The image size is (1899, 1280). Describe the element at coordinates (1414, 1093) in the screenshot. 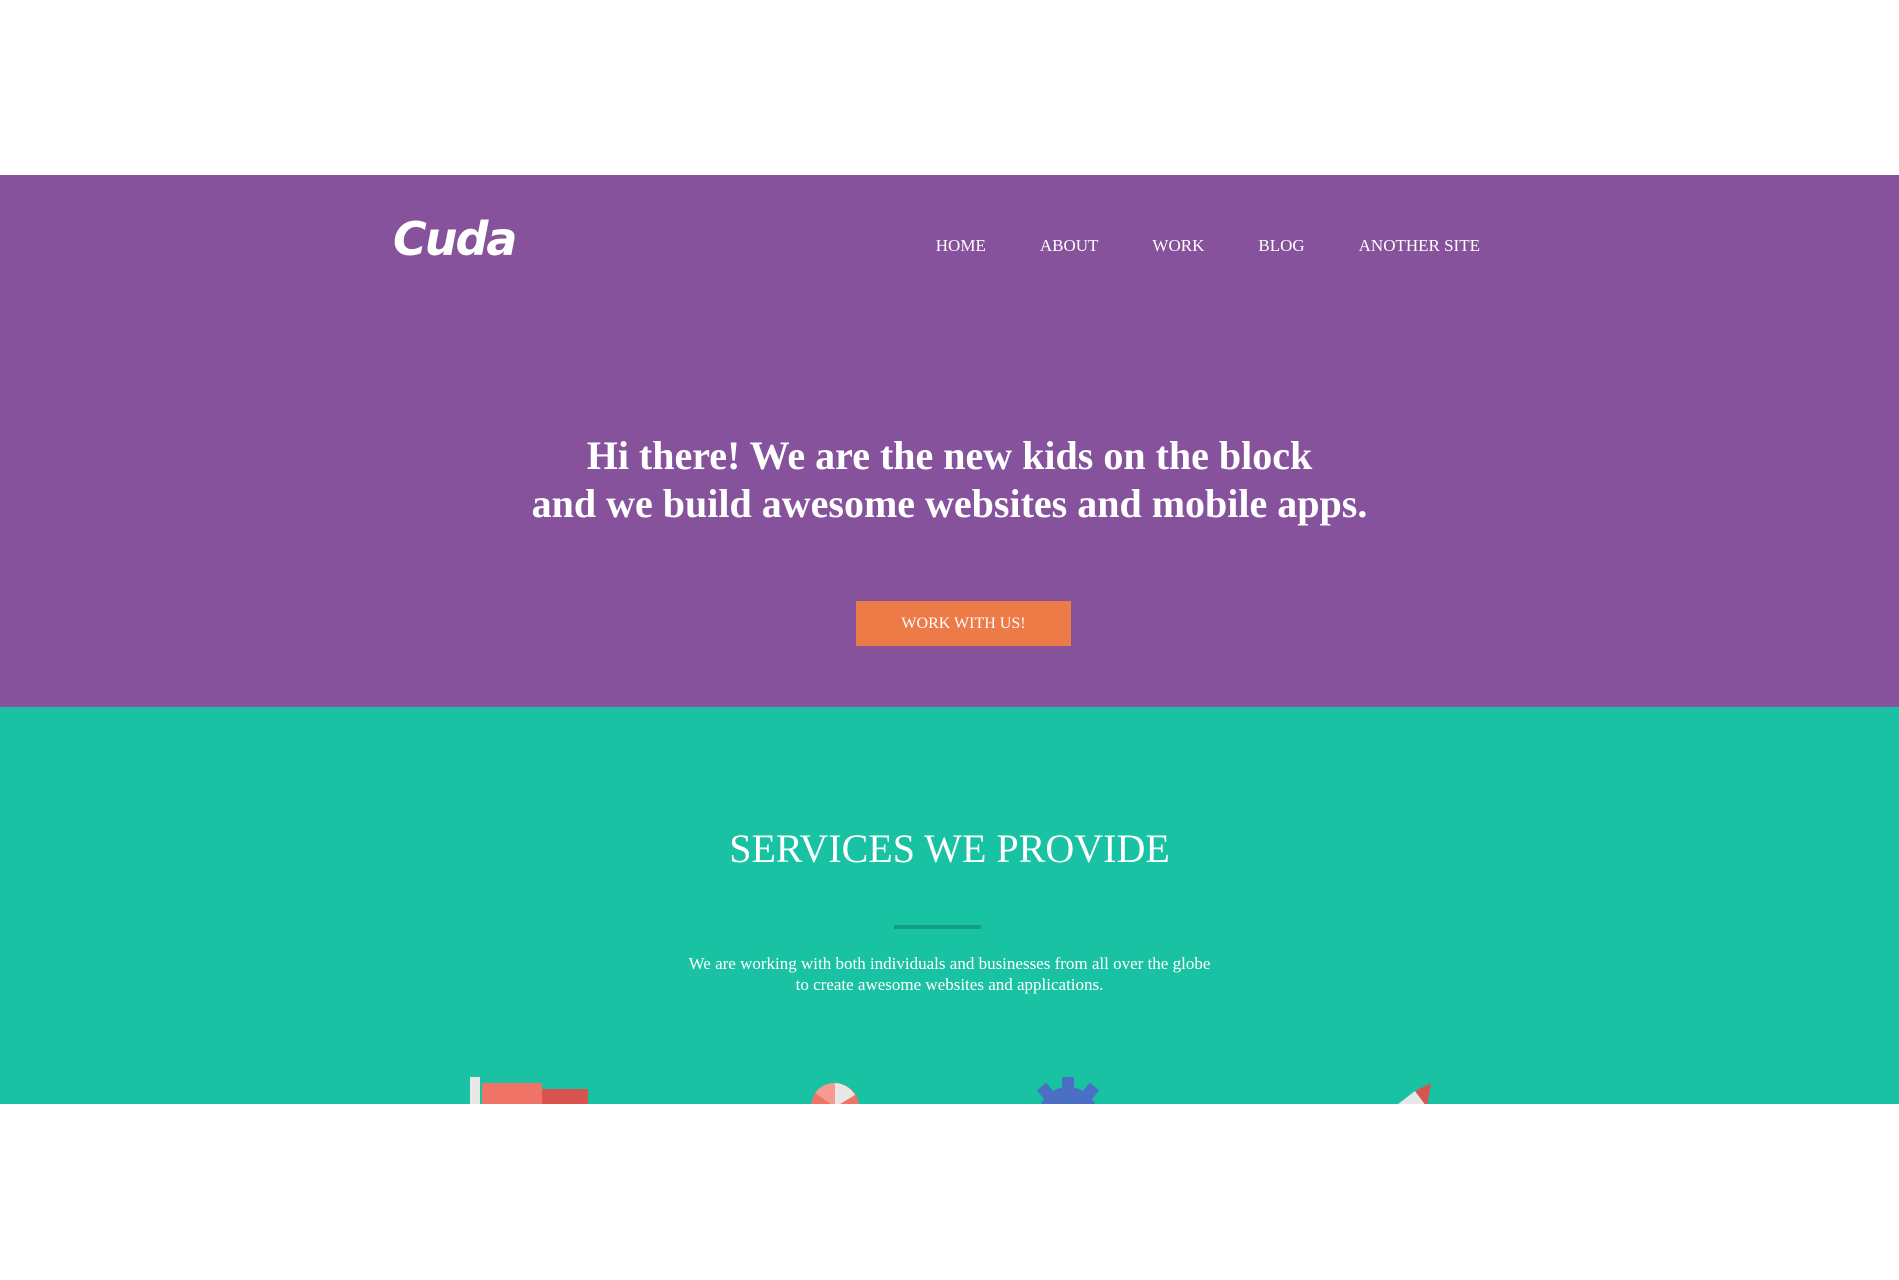

I see `rocket-icon` at that location.